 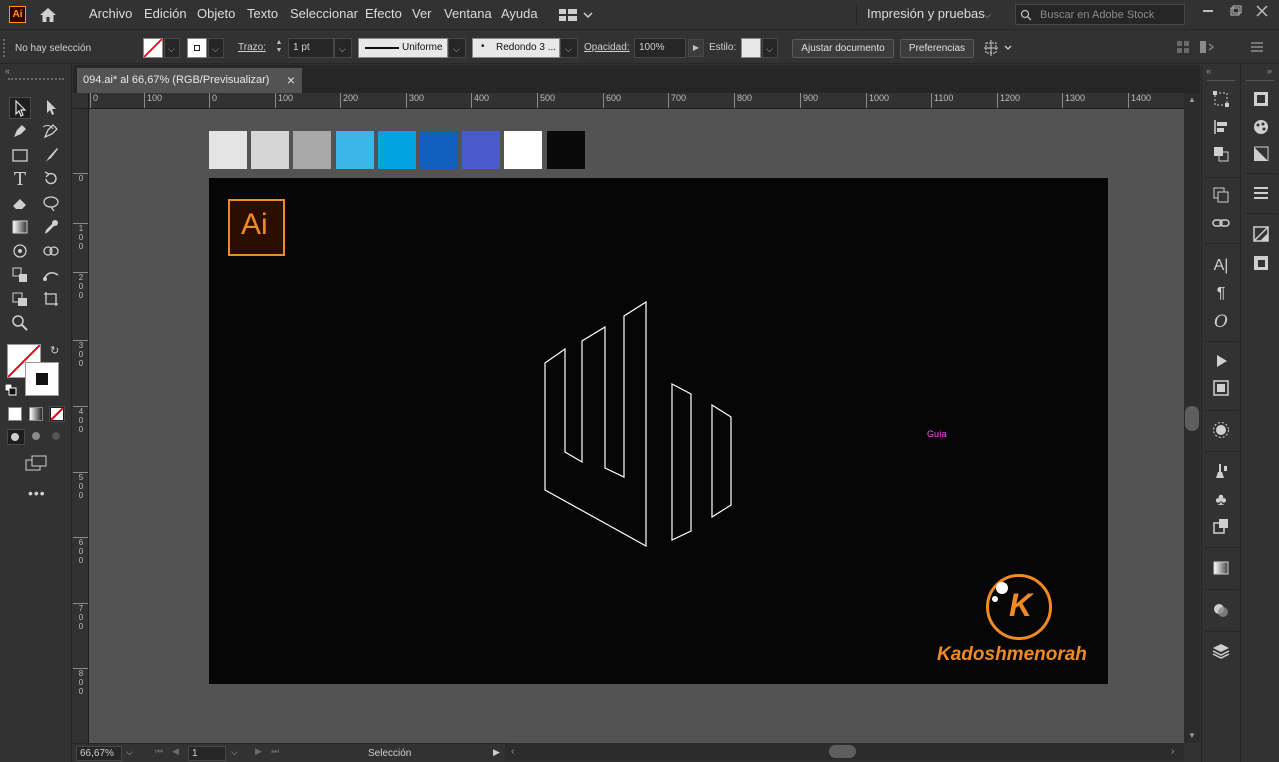 What do you see at coordinates (165, 13) in the screenshot?
I see `menu-edicion: Edición` at bounding box center [165, 13].